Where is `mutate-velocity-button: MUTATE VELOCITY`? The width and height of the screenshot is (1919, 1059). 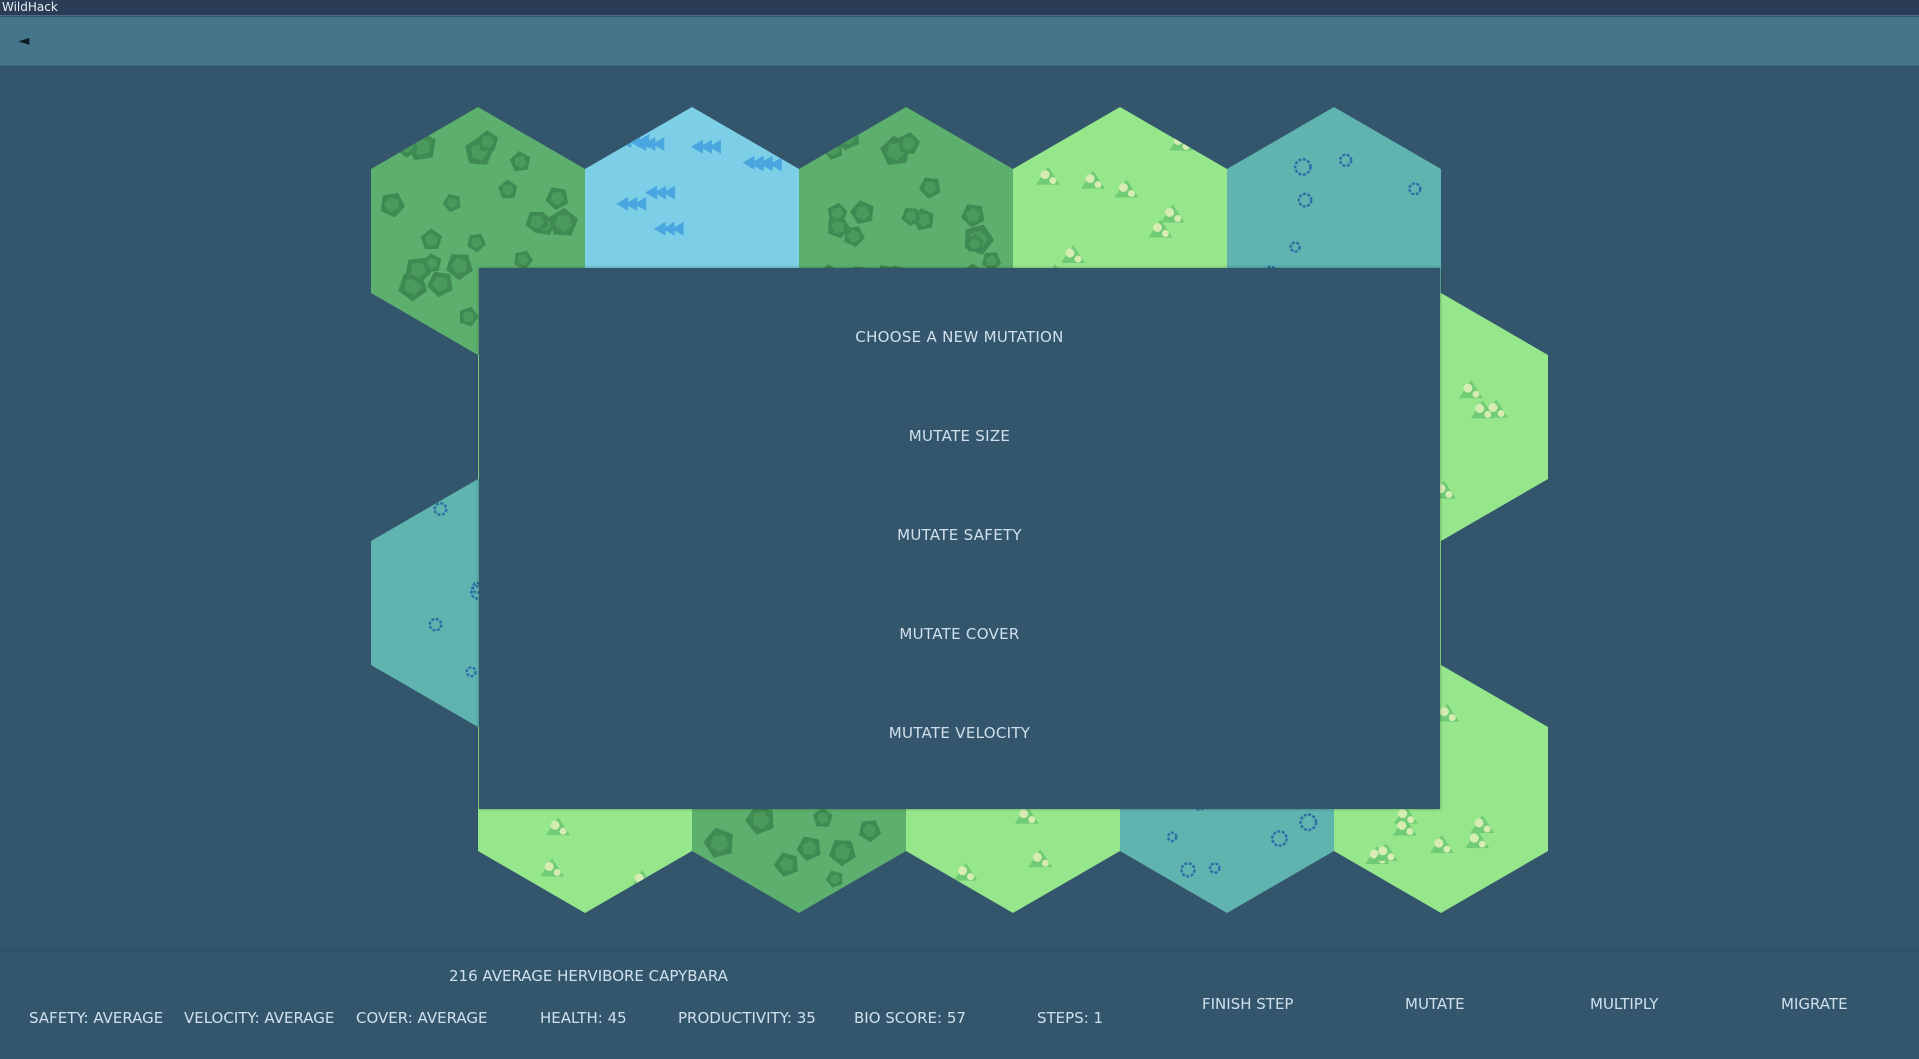
mutate-velocity-button: MUTATE VELOCITY is located at coordinates (959, 733).